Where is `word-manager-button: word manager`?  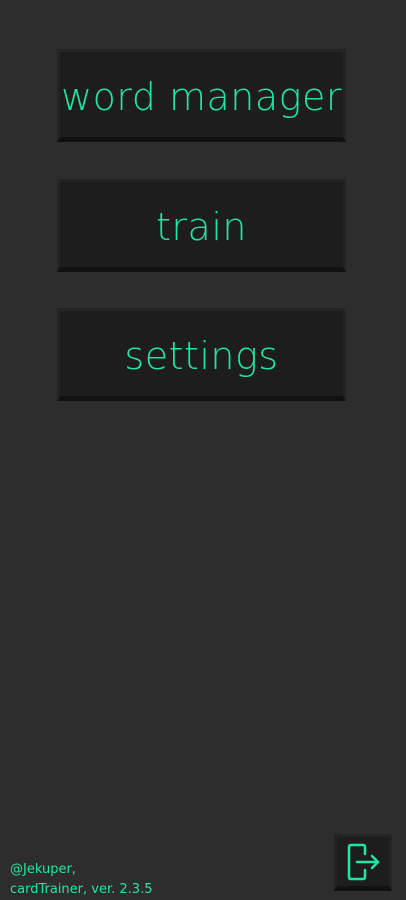
word-manager-button: word manager is located at coordinates (201, 95).